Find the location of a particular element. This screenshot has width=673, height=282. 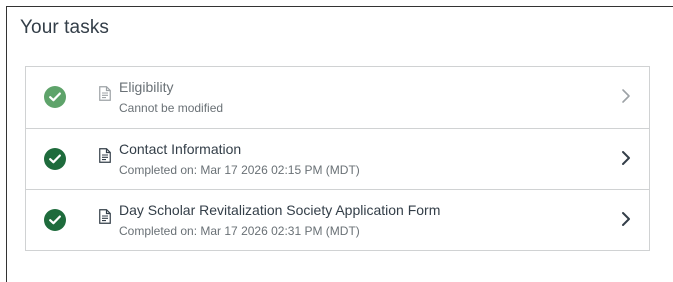

task-subtitle: Completed on: Mar 17 2026 02:15 PM (MDT) is located at coordinates (239, 170).